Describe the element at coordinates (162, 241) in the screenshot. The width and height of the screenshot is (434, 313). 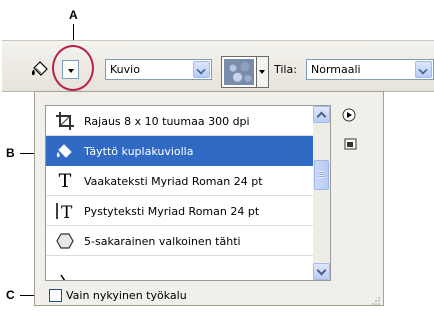
I see `preset-item-label: 5-sakarainen valkoinen tähti` at that location.